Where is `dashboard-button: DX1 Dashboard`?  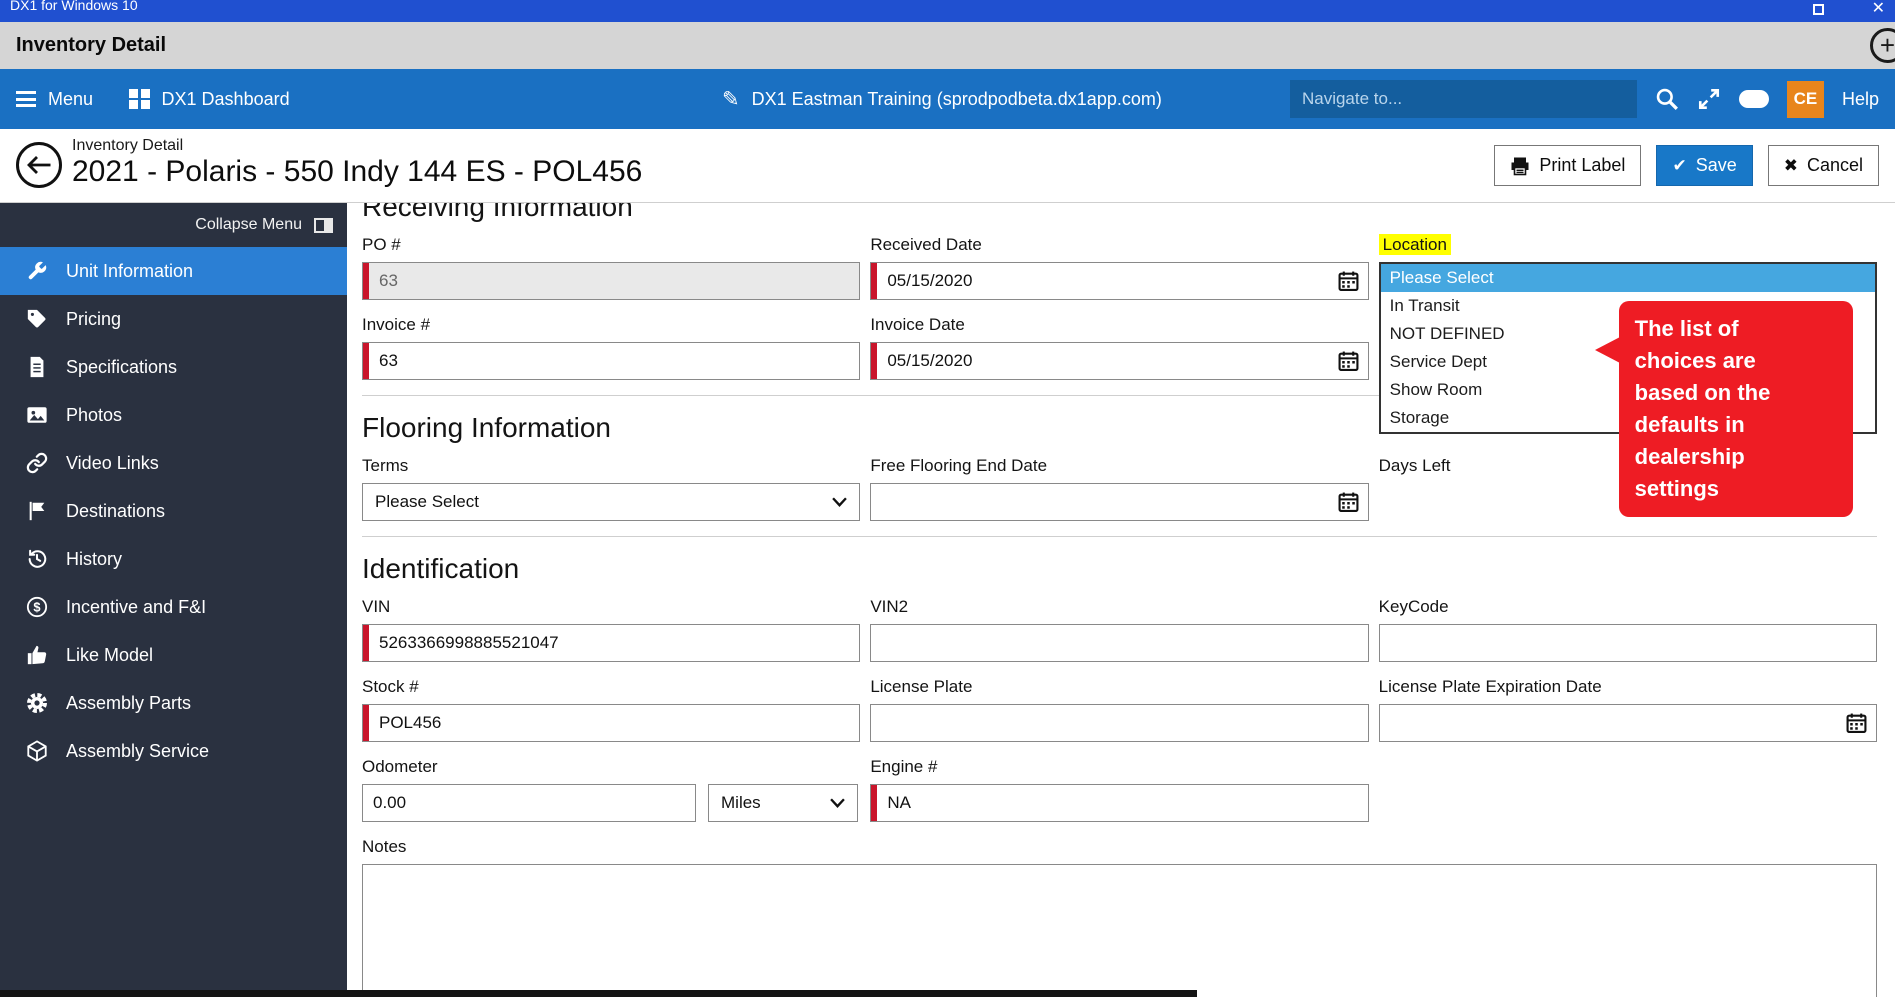
dashboard-button: DX1 Dashboard is located at coordinates (209, 99).